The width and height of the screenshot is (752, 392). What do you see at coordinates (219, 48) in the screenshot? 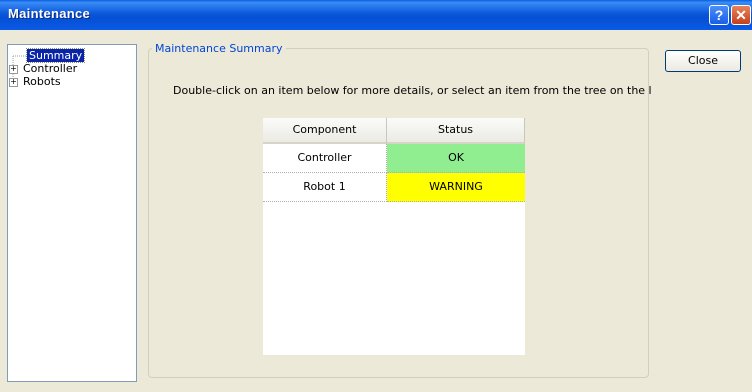
I see `group-label: Maintenance Summary` at bounding box center [219, 48].